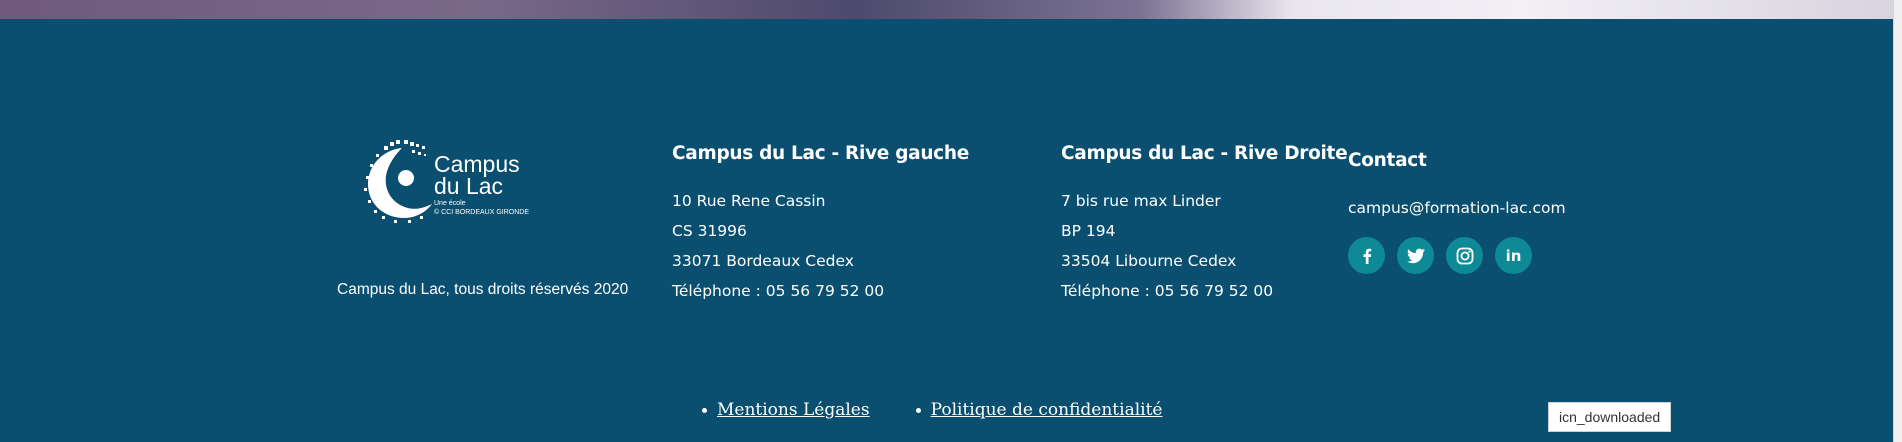 Image resolution: width=1902 pixels, height=442 pixels. What do you see at coordinates (1366, 255) in the screenshot?
I see `facebook-icon` at bounding box center [1366, 255].